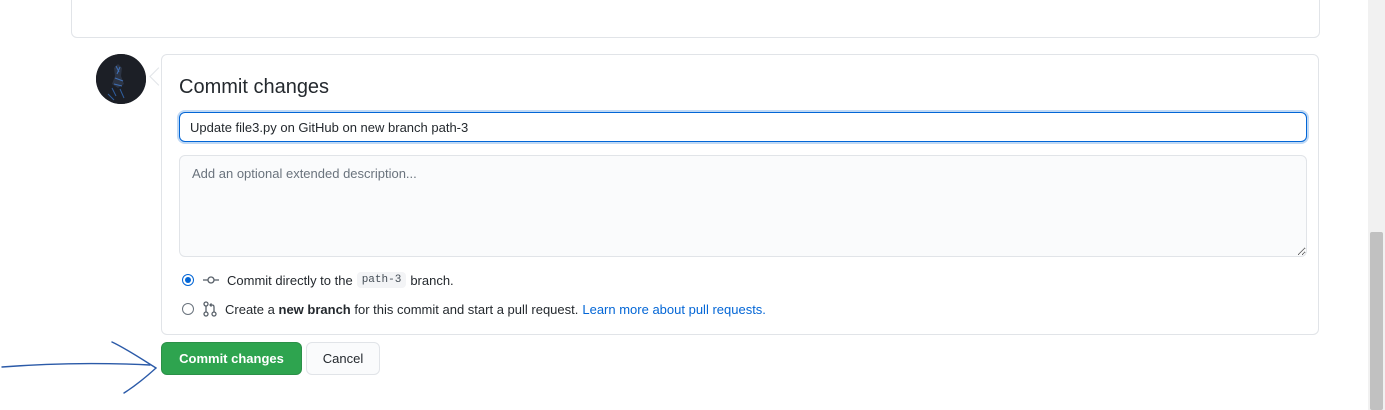 The width and height of the screenshot is (1385, 410). What do you see at coordinates (188, 280) in the screenshot?
I see `commit-direct-radio` at bounding box center [188, 280].